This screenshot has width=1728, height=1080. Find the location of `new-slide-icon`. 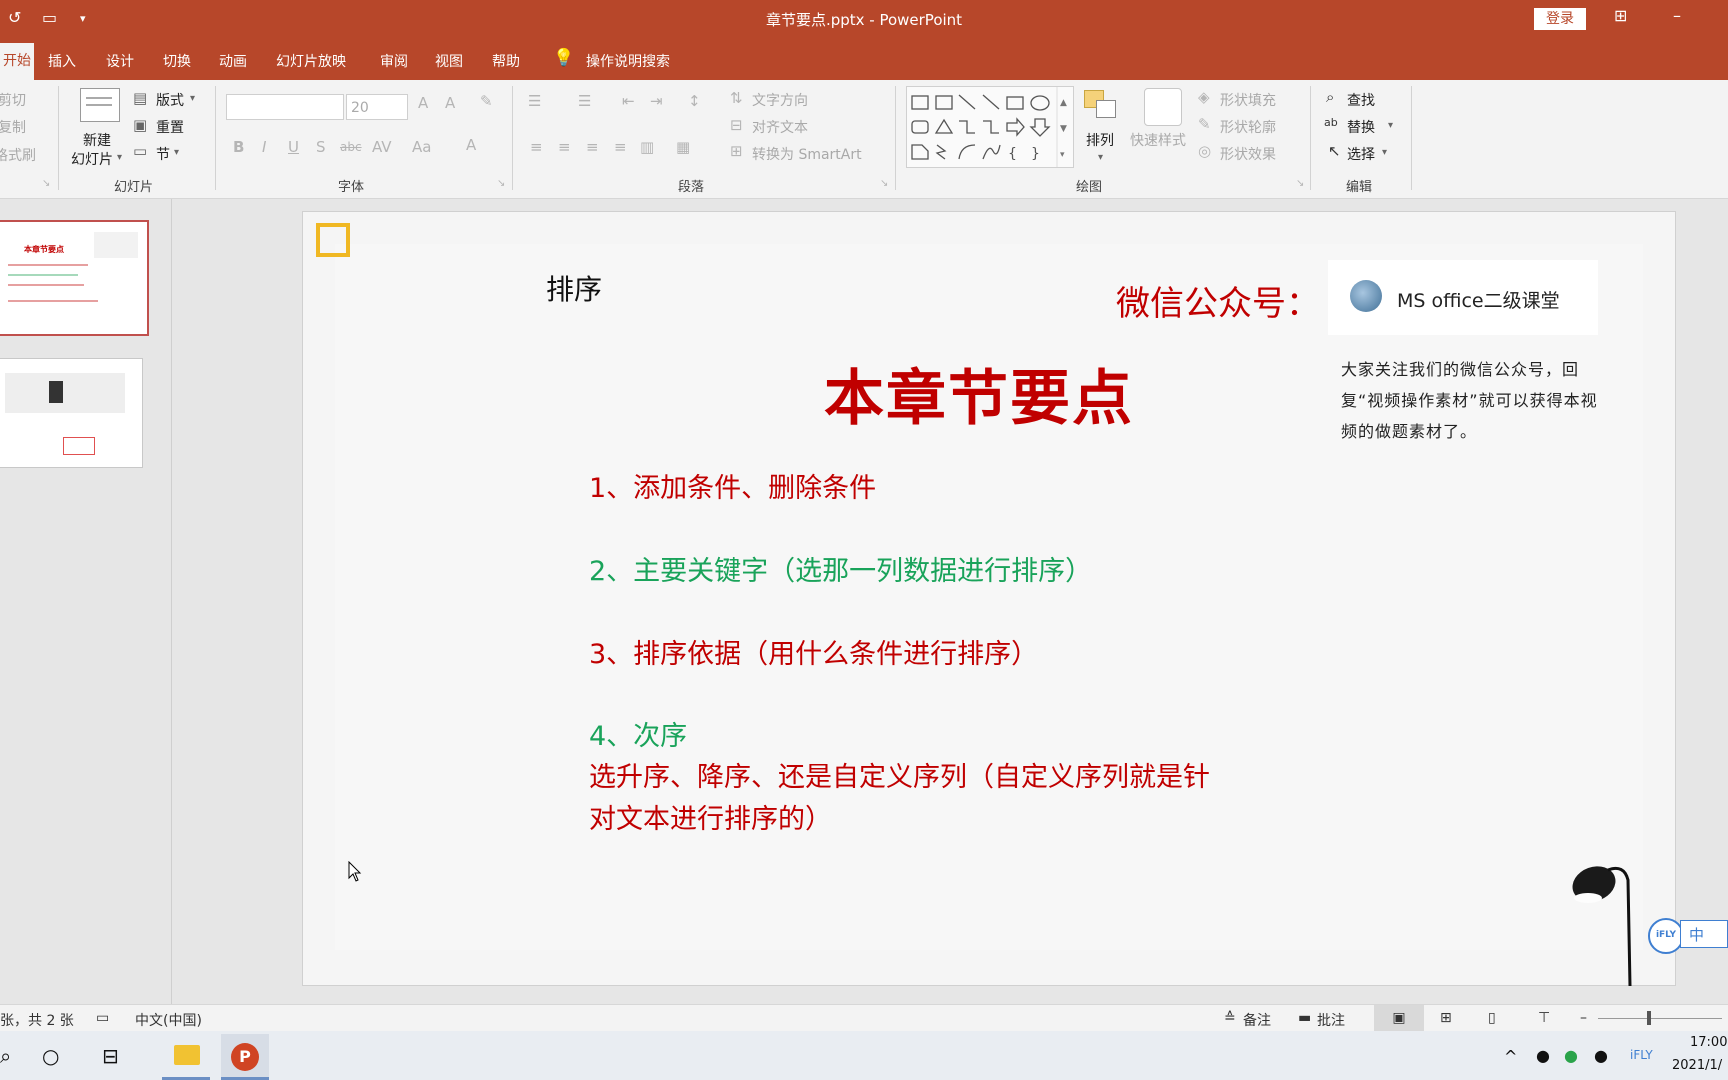

new-slide-icon is located at coordinates (100, 105).